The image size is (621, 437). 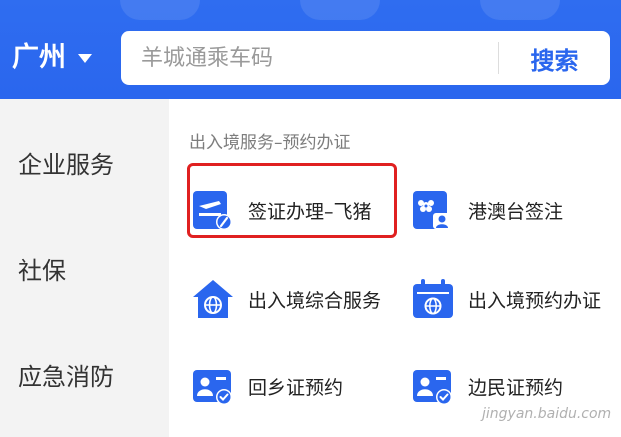 I want to click on airplane-pen-icon, so click(x=213, y=210).